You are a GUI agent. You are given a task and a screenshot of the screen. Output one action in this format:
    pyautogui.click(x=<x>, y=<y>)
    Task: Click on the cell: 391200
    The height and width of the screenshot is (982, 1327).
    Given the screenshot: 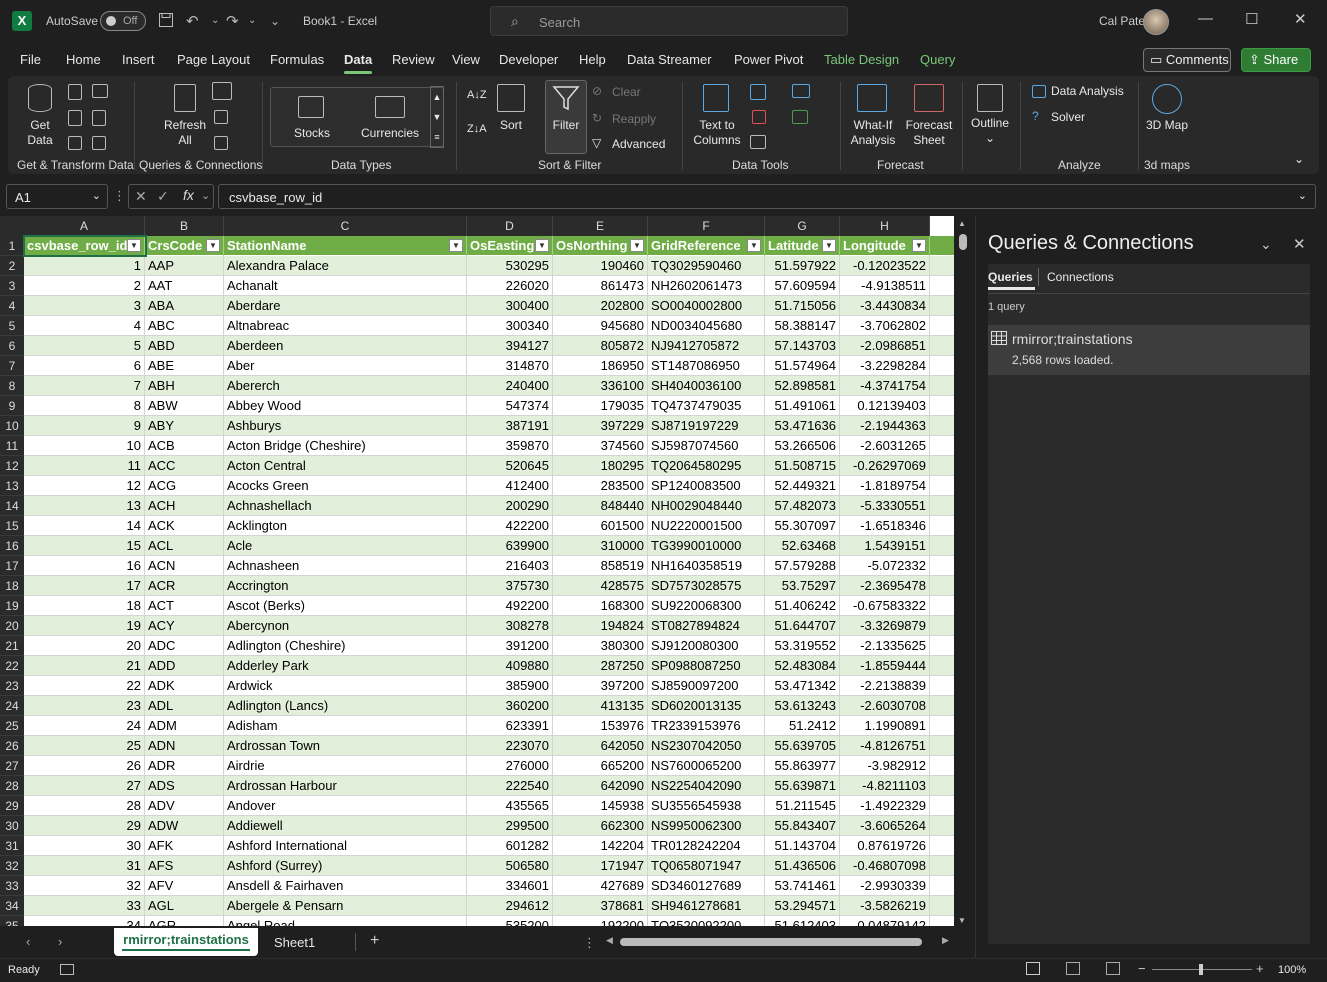 What is the action you would take?
    pyautogui.click(x=510, y=646)
    